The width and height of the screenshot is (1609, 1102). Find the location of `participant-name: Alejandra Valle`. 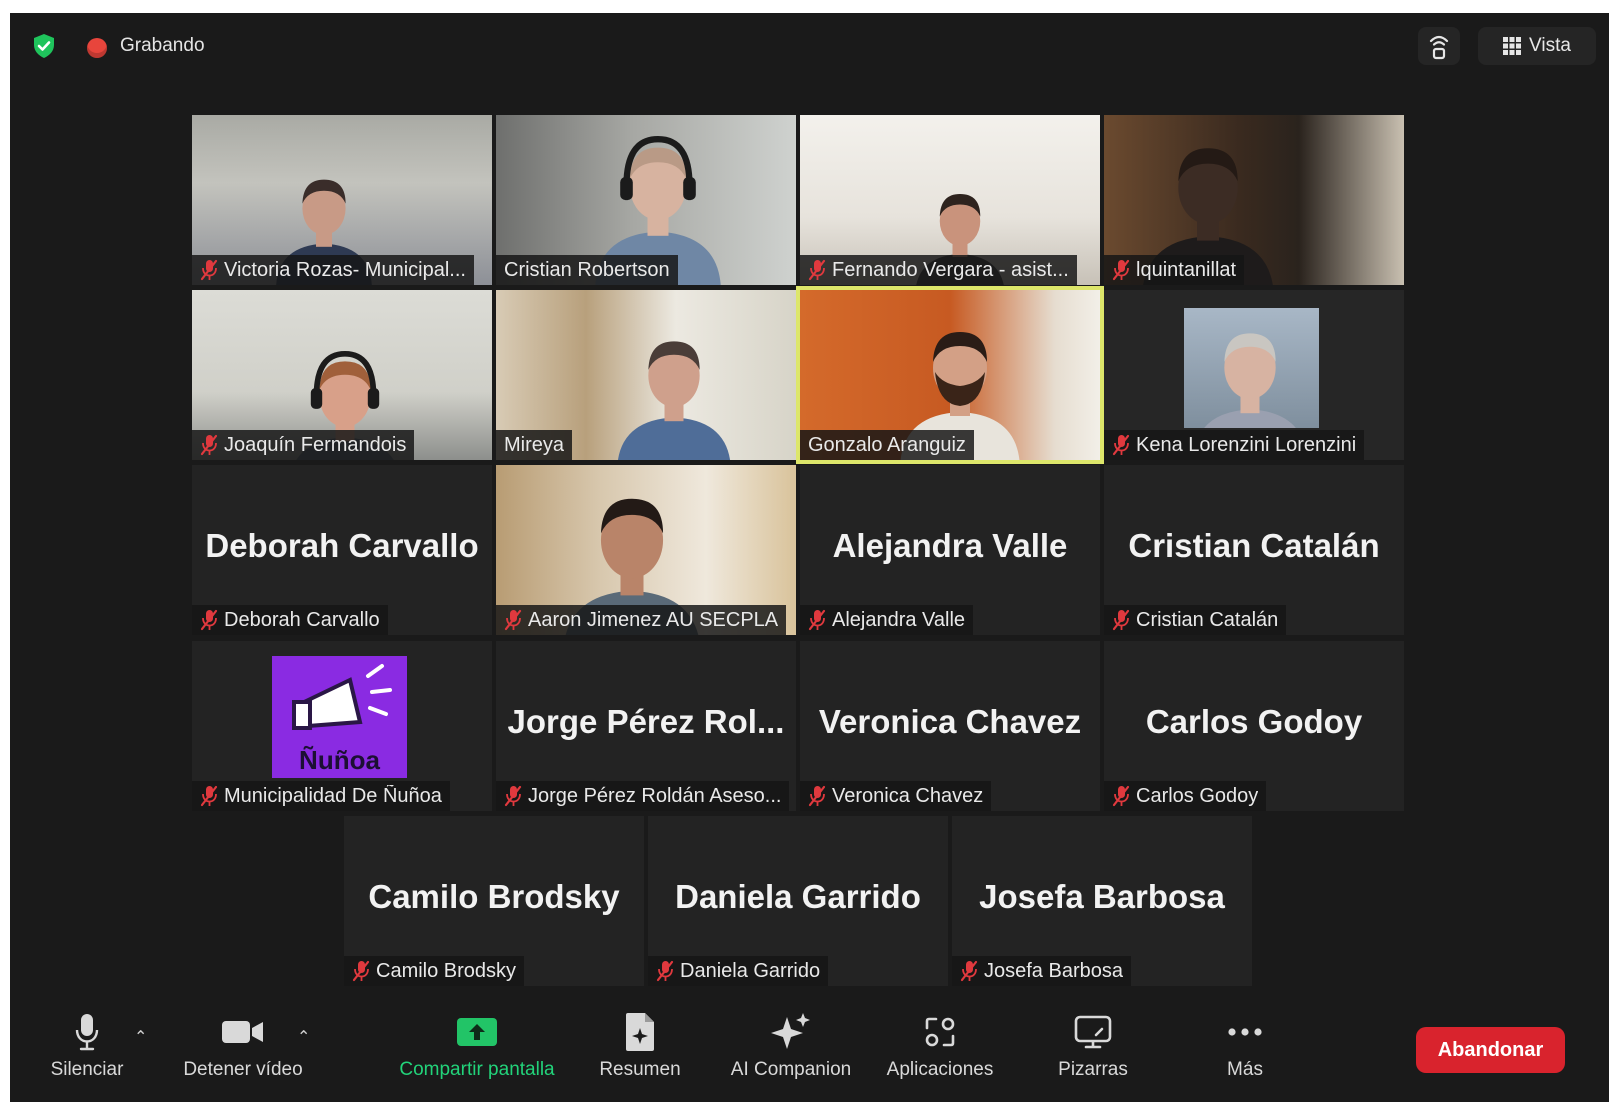

participant-name: Alejandra Valle is located at coordinates (899, 619).